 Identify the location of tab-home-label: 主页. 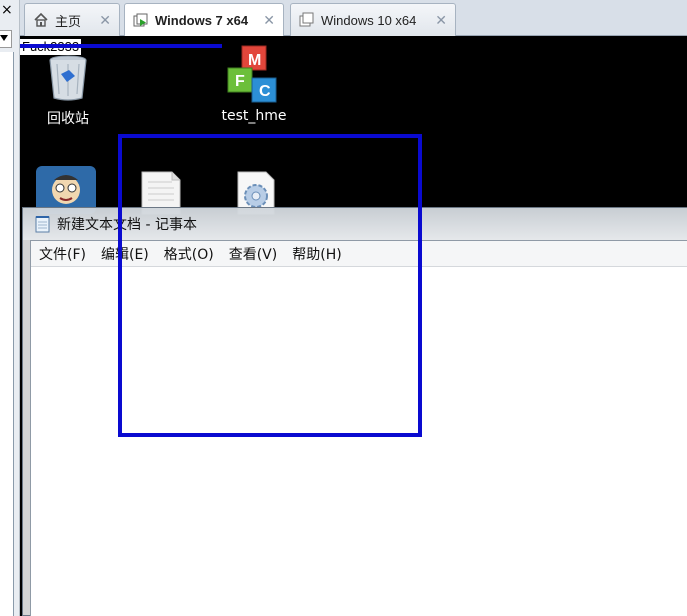
(68, 21).